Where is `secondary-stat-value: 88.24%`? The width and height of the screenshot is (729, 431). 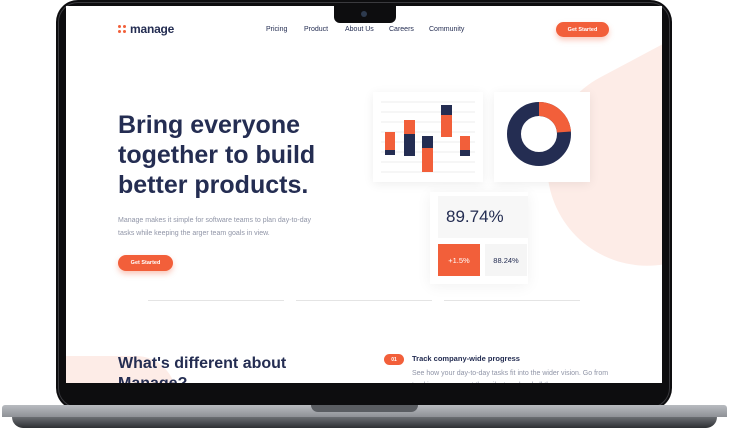
secondary-stat-value: 88.24% is located at coordinates (506, 260).